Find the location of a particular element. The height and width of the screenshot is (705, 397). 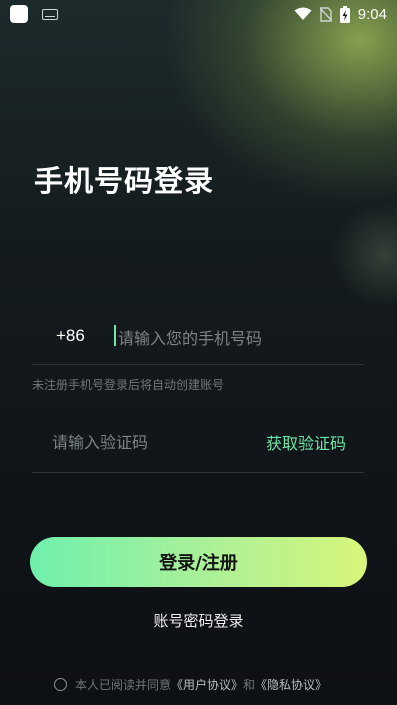

privacy-agreement-link: 《隐私协议》 is located at coordinates (291, 684).